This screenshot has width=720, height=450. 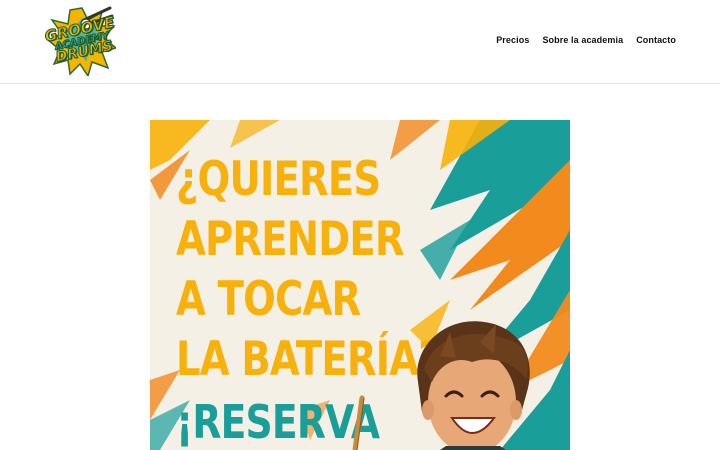 I want to click on boy-drummer-illustration, so click(x=441, y=385).